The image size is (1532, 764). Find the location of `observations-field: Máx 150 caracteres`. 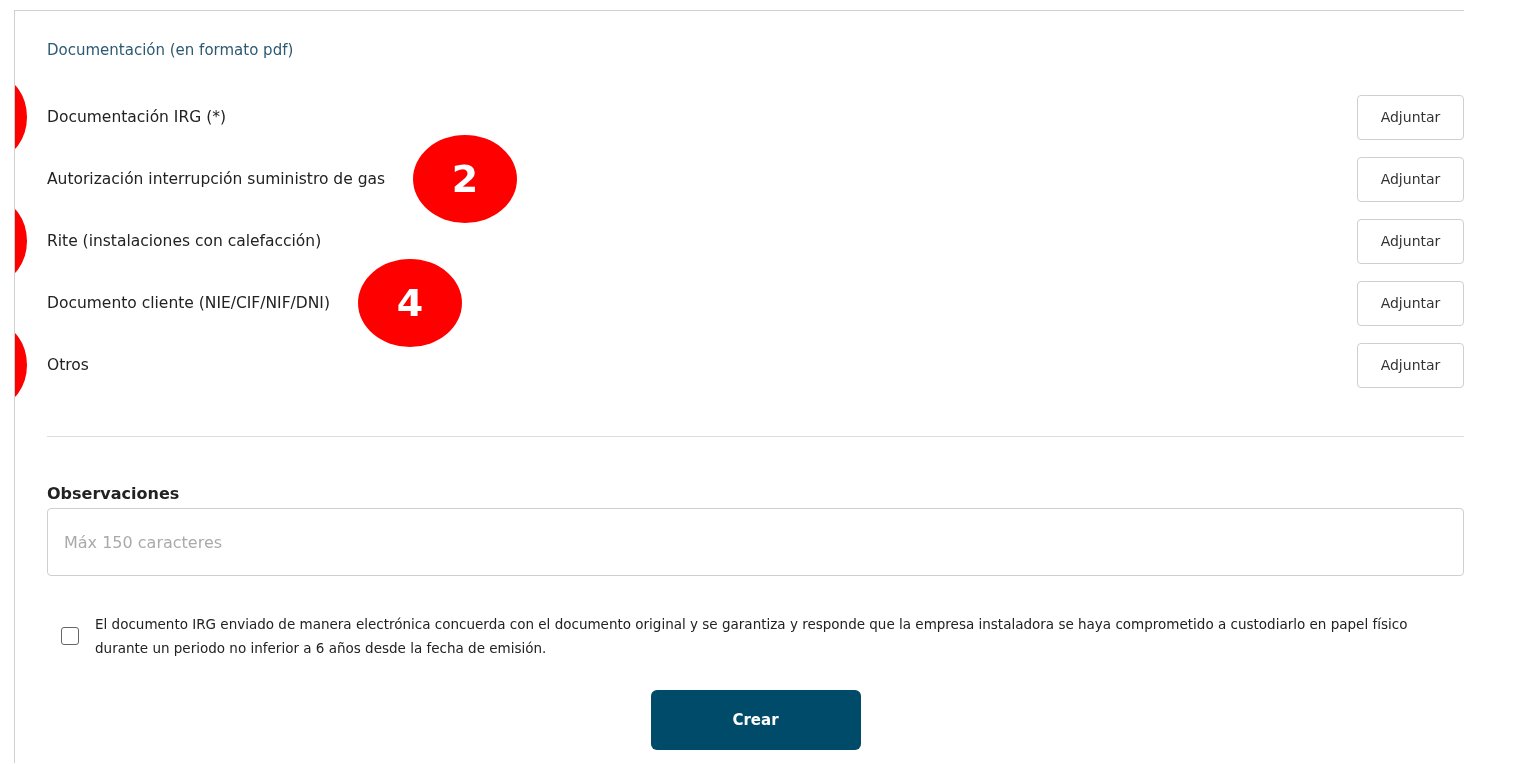

observations-field: Máx 150 caracteres is located at coordinates (755, 542).